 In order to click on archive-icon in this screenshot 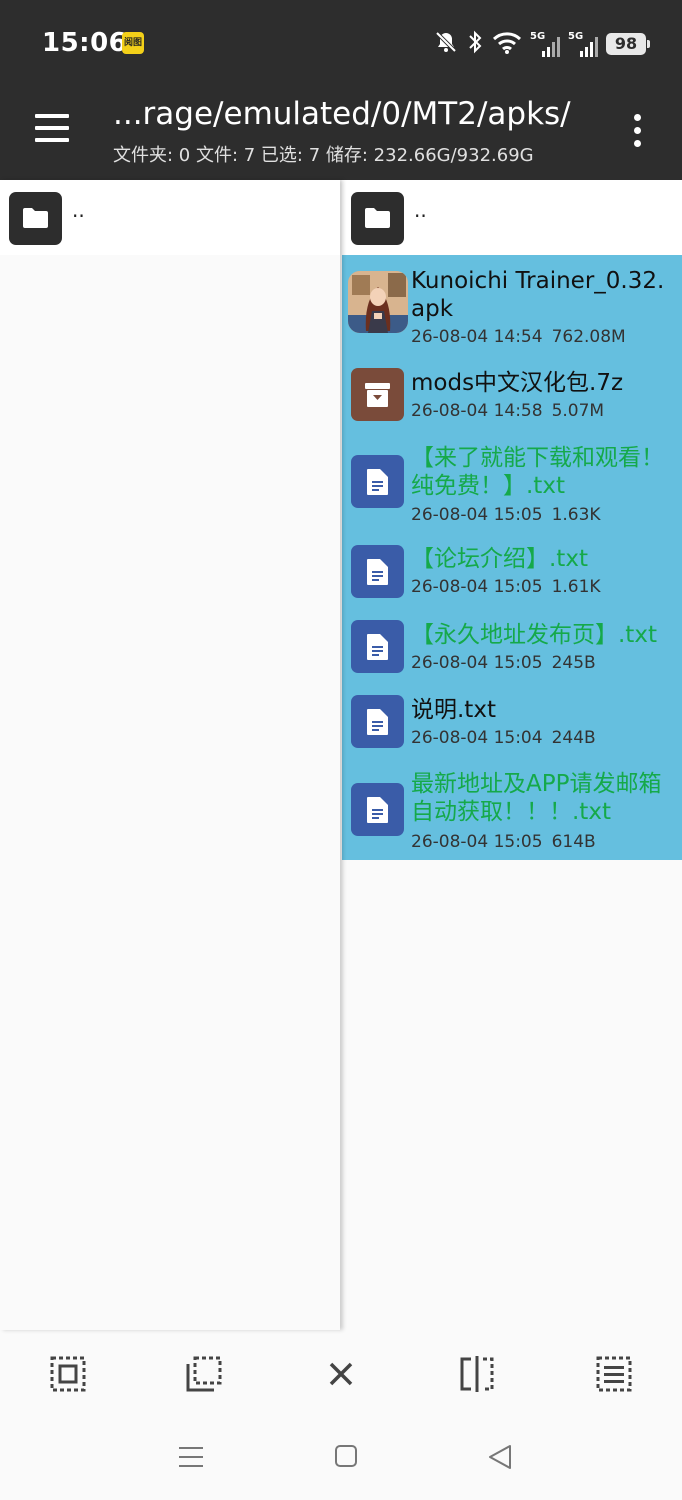, I will do `click(377, 394)`.